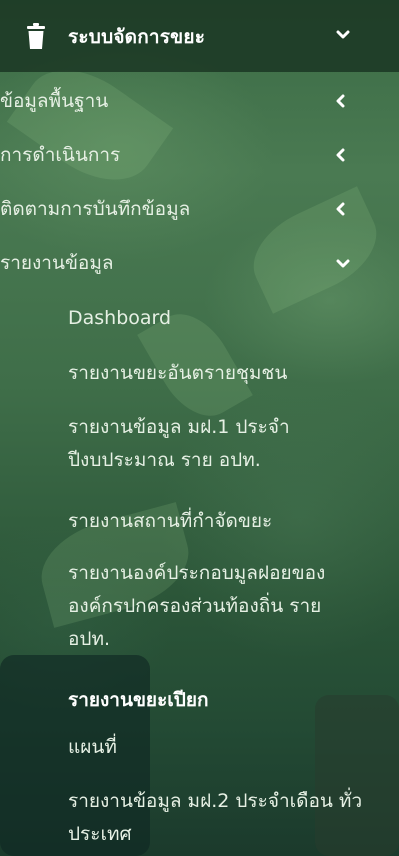 The height and width of the screenshot is (856, 399). I want to click on trash-icon, so click(36, 36).